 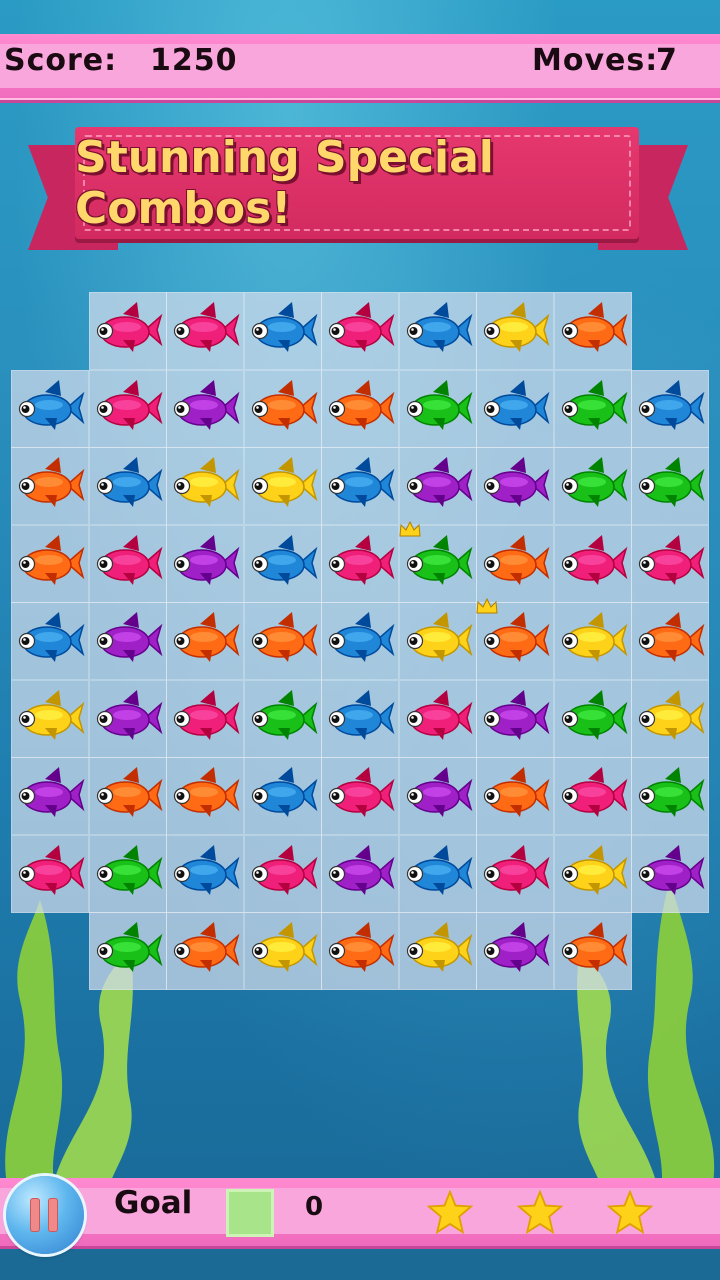 What do you see at coordinates (153, 1203) in the screenshot?
I see `goal-label: Goal` at bounding box center [153, 1203].